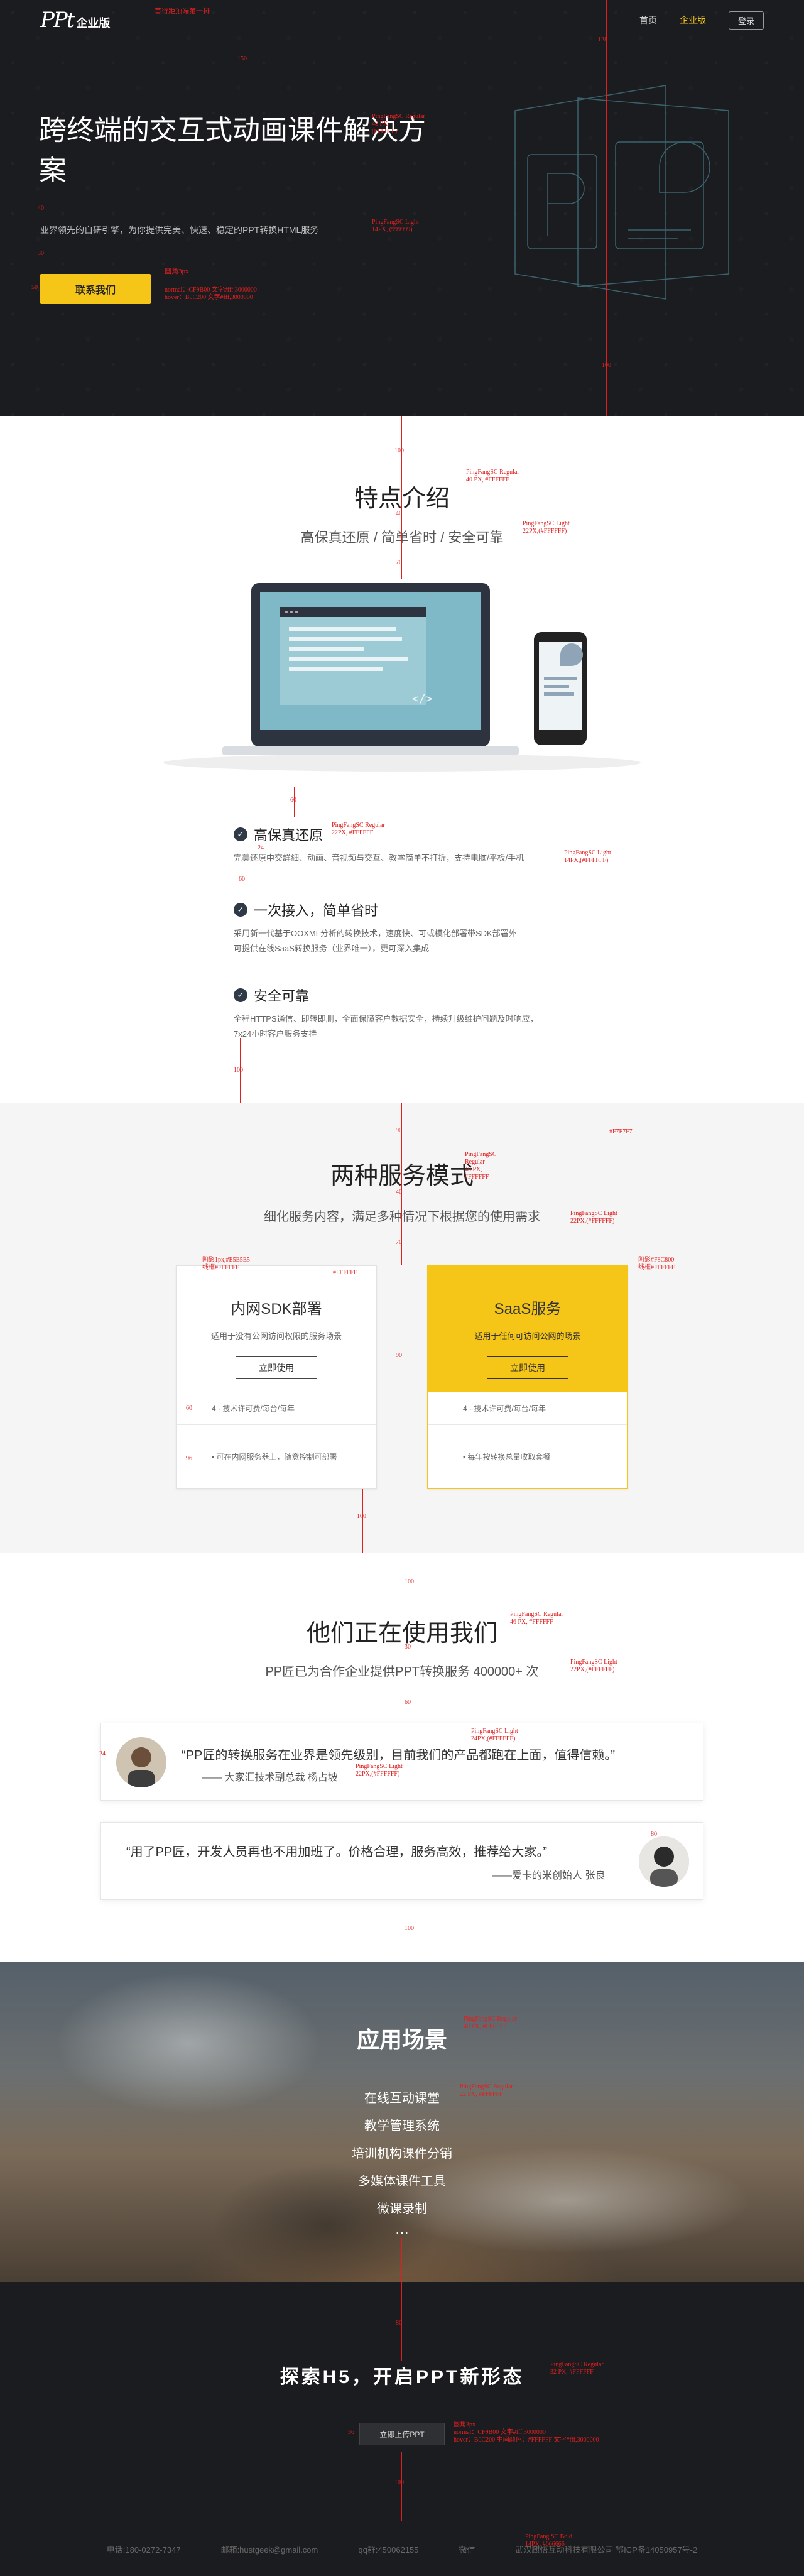 This screenshot has width=804, height=2576. I want to click on features-title: 特点介绍, so click(402, 499).